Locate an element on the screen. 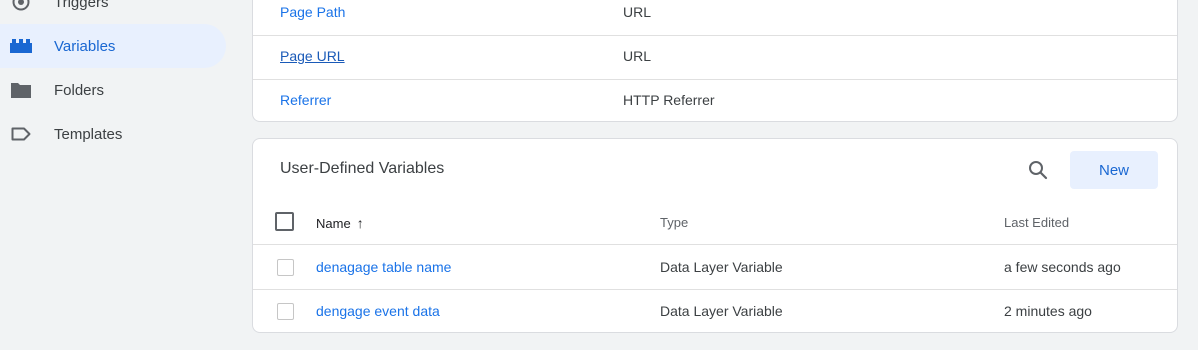 This screenshot has width=1198, height=350. table-row: Page URL URL is located at coordinates (715, 57).